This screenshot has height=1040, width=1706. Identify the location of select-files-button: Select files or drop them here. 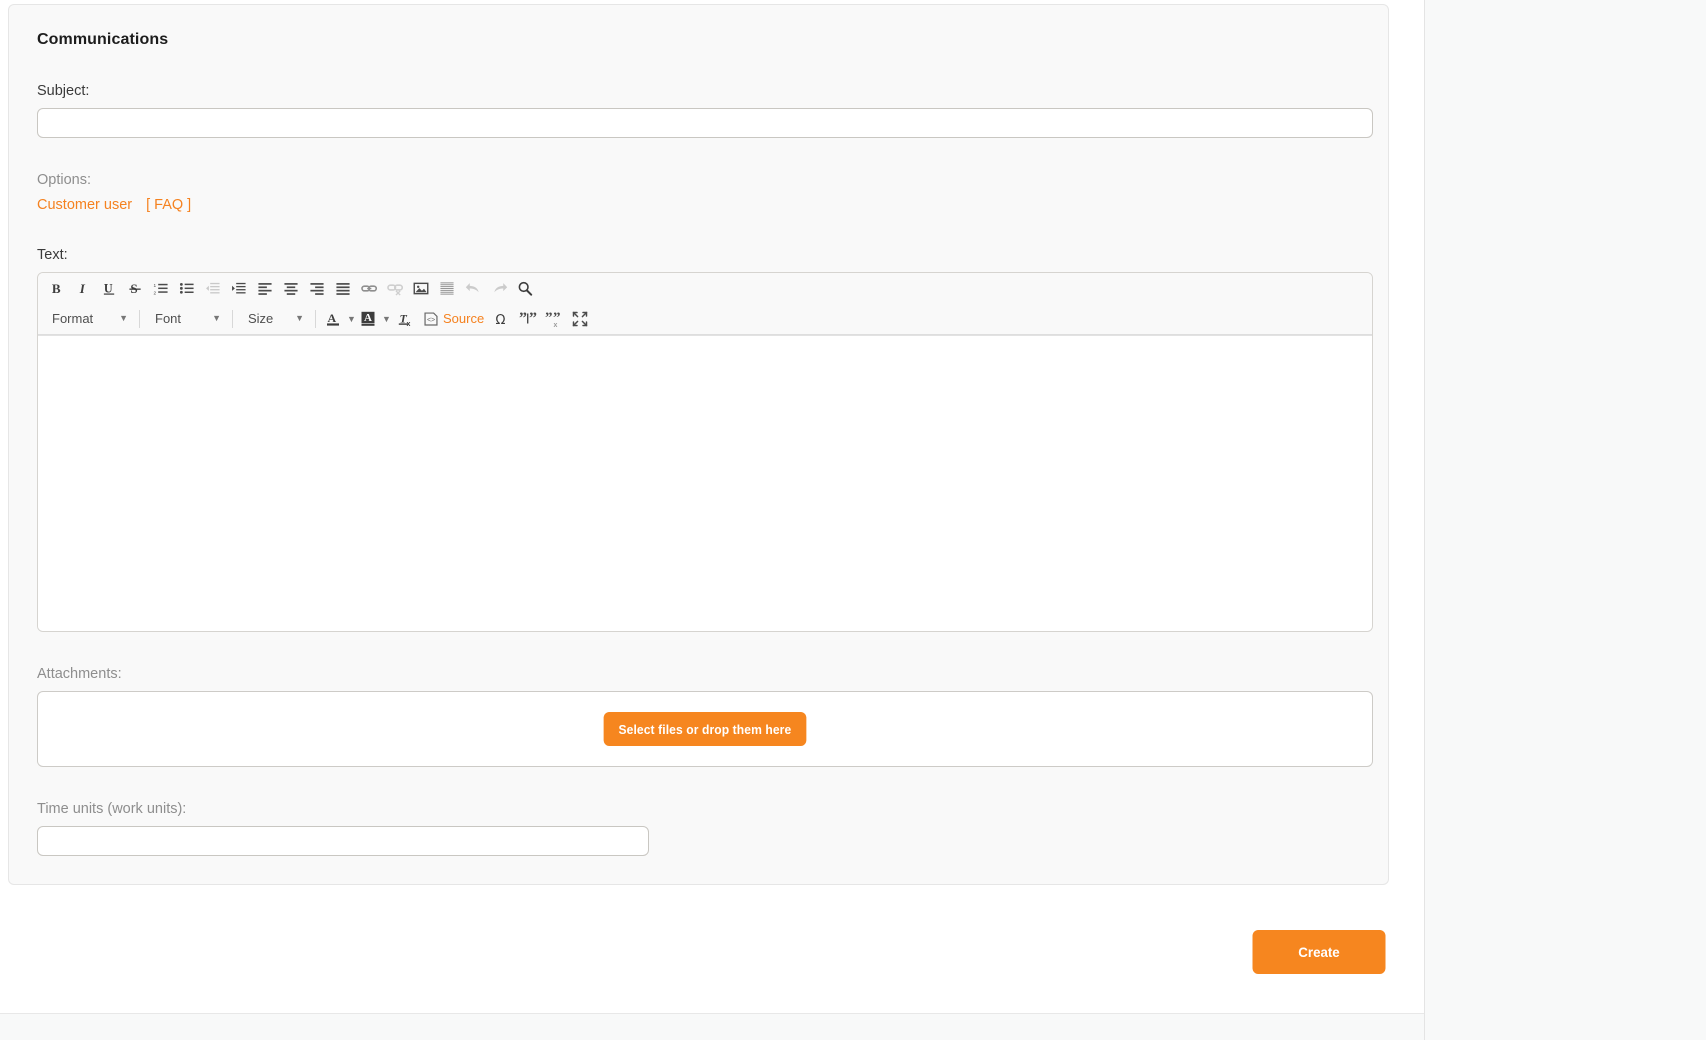
(705, 729).